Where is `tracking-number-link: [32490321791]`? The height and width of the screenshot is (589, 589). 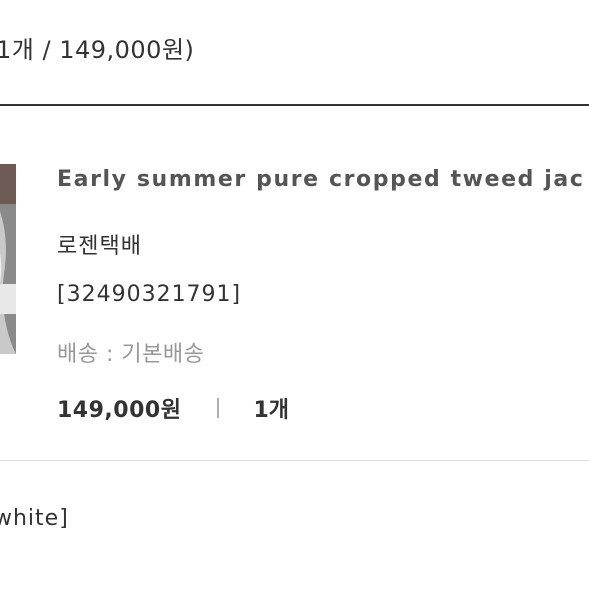 tracking-number-link: [32490321791] is located at coordinates (149, 294).